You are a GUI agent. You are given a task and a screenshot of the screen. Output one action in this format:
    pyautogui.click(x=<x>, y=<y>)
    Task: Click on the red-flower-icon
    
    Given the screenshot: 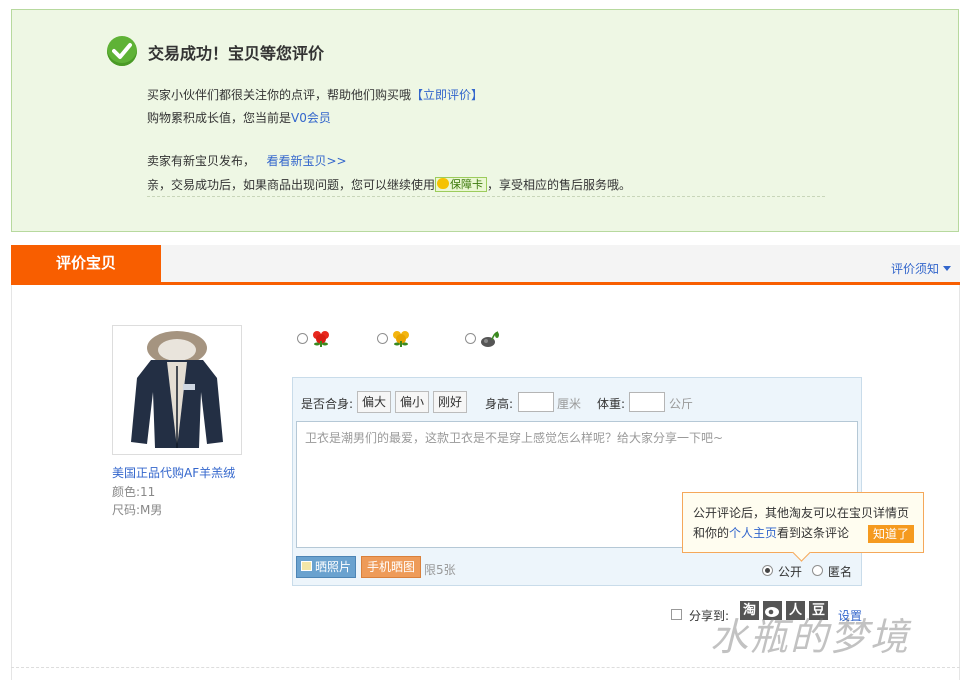 What is the action you would take?
    pyautogui.click(x=321, y=339)
    